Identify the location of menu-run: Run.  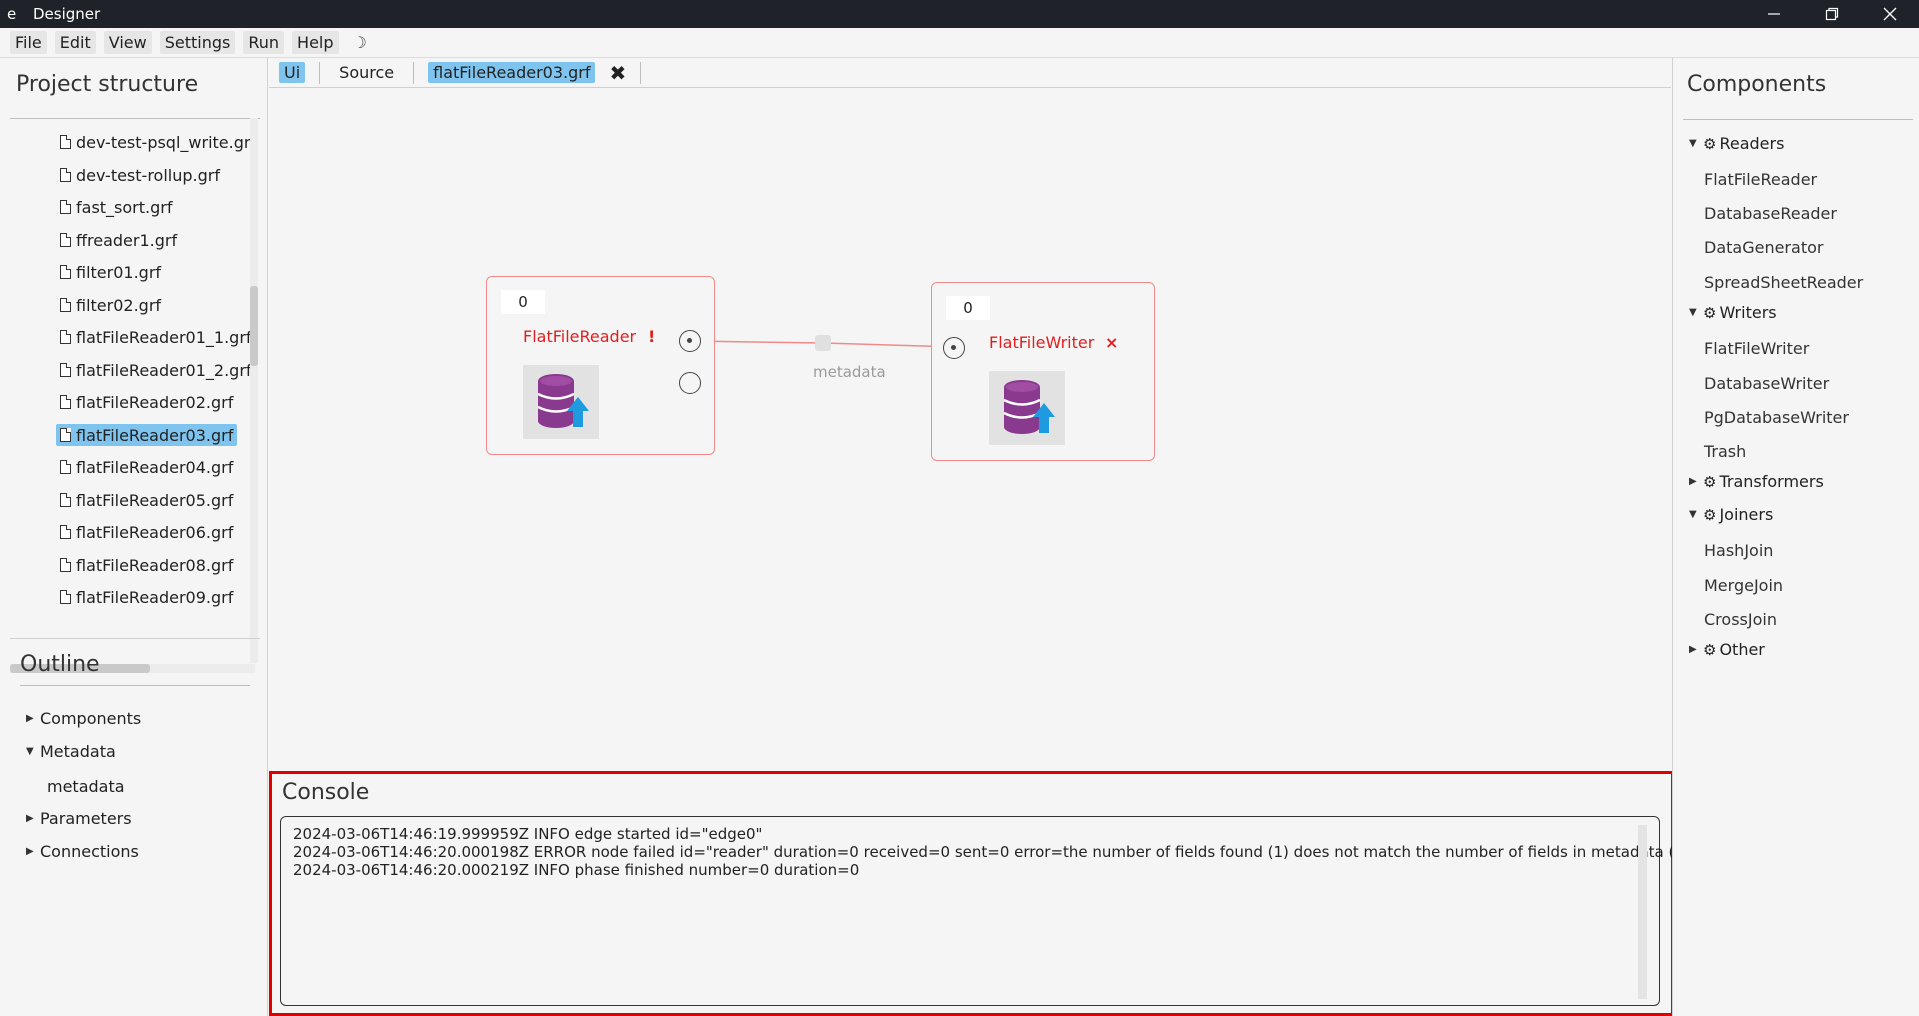
(264, 42).